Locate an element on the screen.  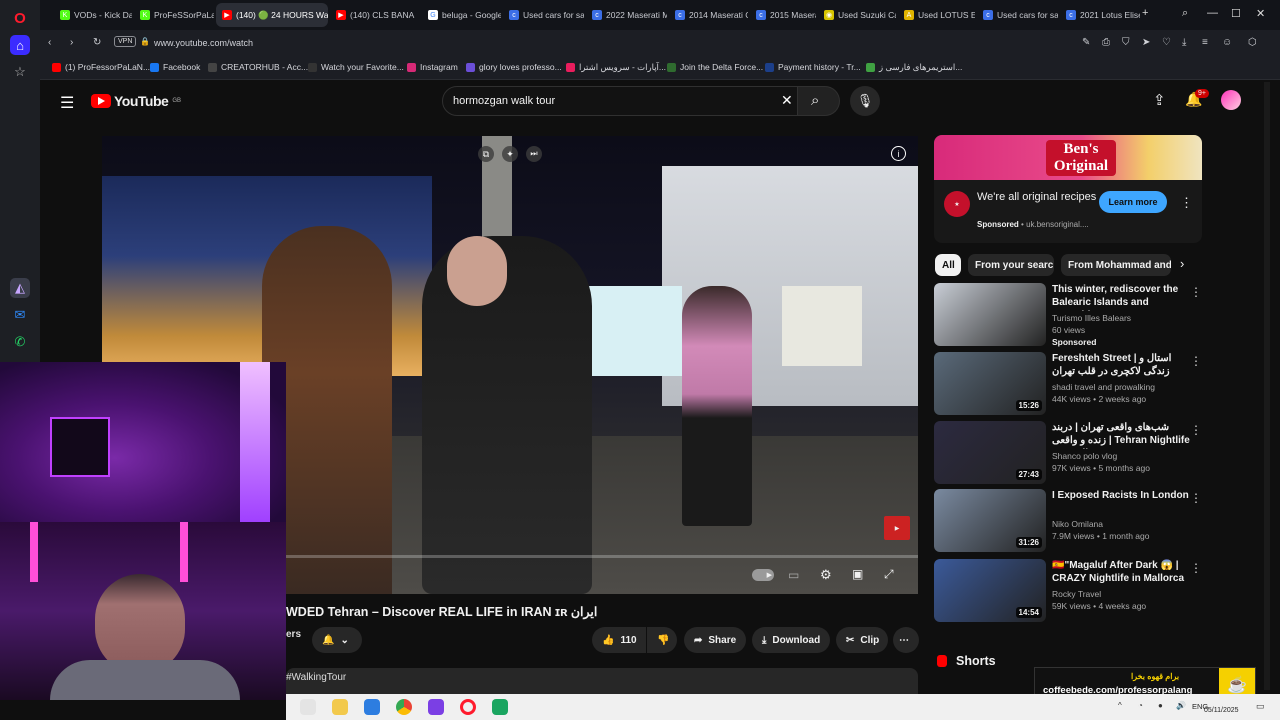
tray-arrow-icon: ^ is located at coordinates (1120, 705).